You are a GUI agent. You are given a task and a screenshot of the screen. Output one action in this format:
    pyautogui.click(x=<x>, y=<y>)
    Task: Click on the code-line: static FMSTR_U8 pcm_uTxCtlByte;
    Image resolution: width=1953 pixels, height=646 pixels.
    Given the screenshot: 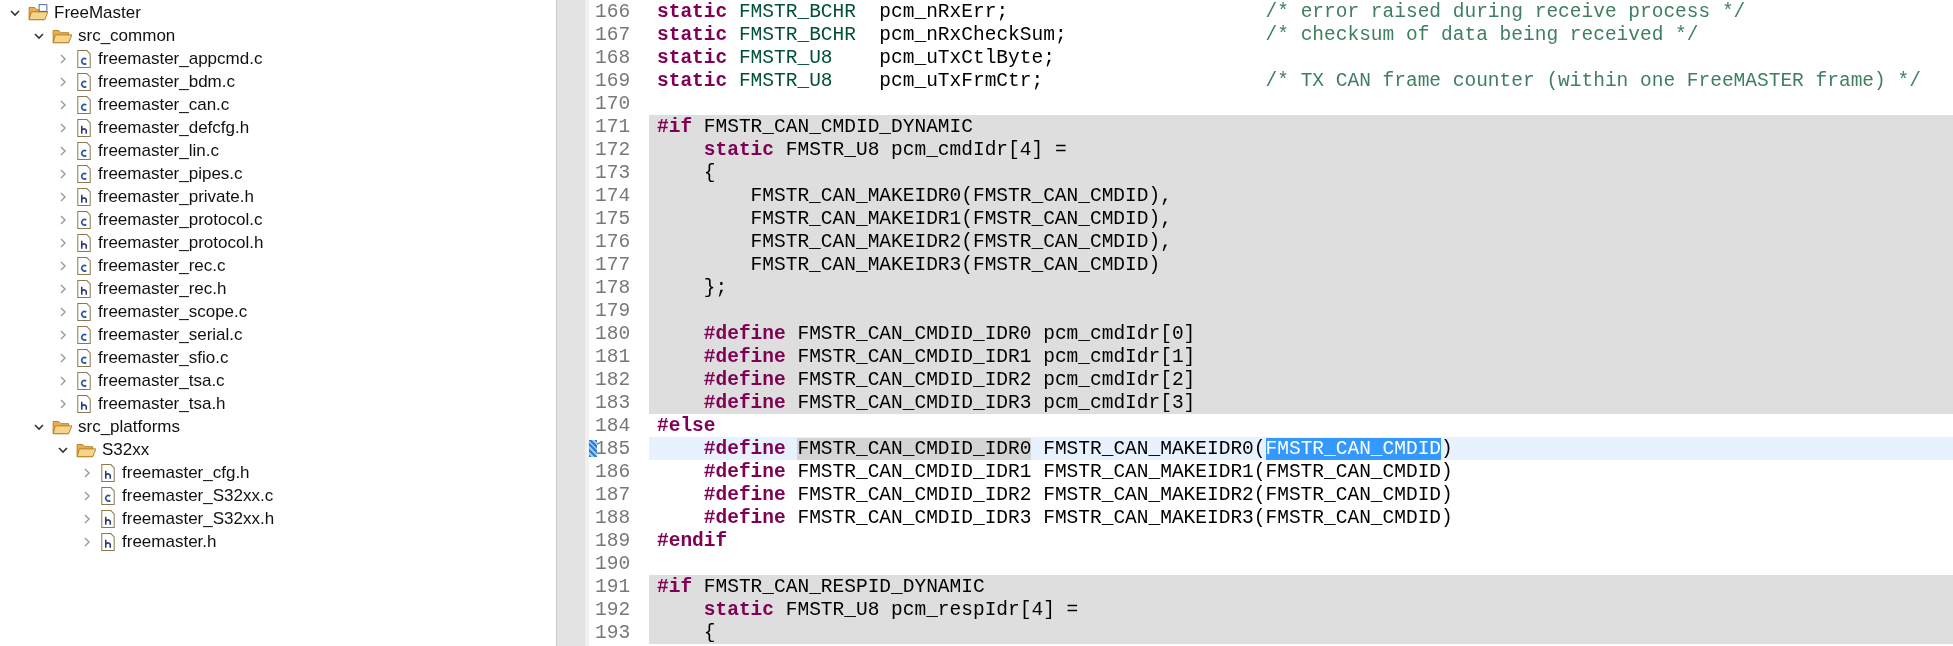 What is the action you would take?
    pyautogui.click(x=856, y=57)
    